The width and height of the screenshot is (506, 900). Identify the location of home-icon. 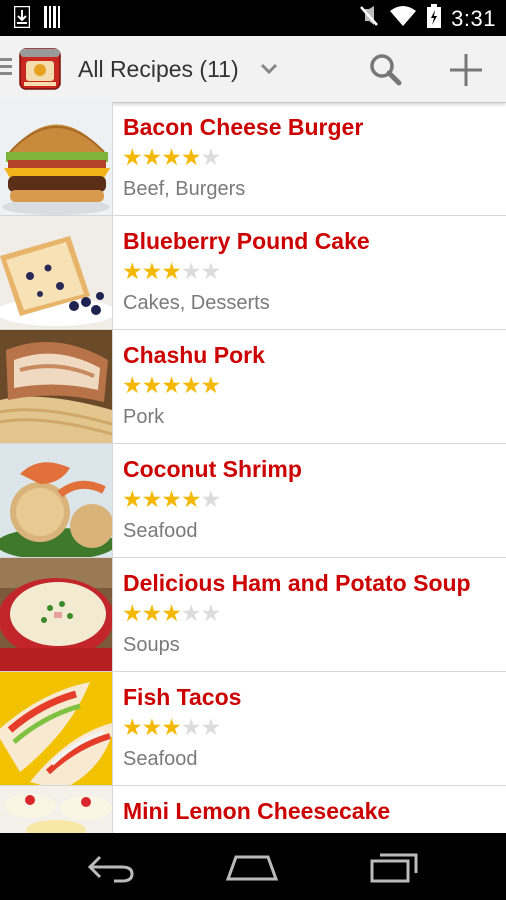
(252, 868).